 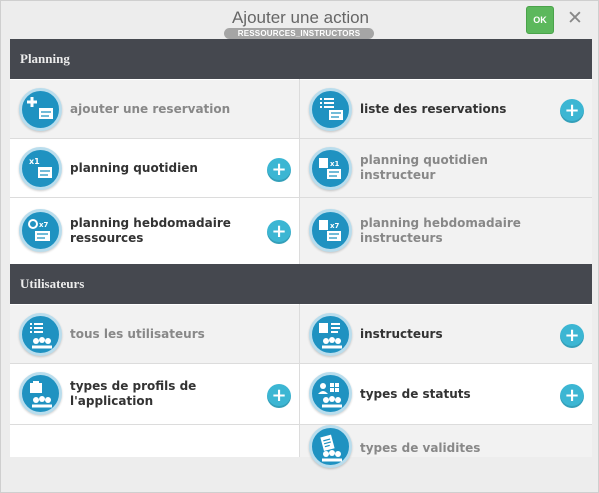 I want to click on tile-list-reservations: liste des reservations +, so click(x=446, y=109).